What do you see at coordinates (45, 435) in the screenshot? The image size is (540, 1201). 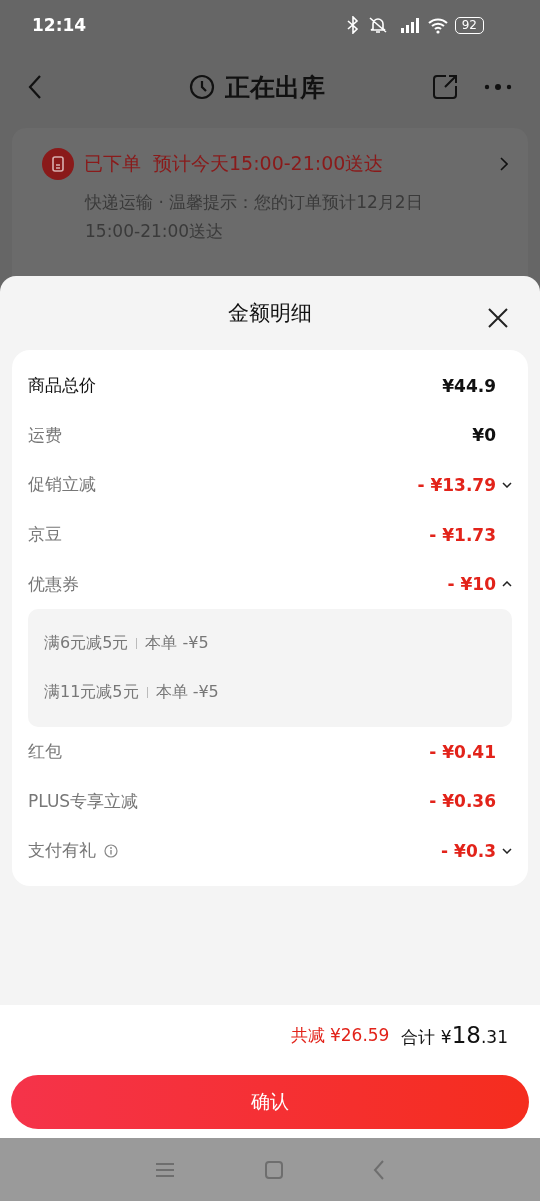 I see `price-label: 运费` at bounding box center [45, 435].